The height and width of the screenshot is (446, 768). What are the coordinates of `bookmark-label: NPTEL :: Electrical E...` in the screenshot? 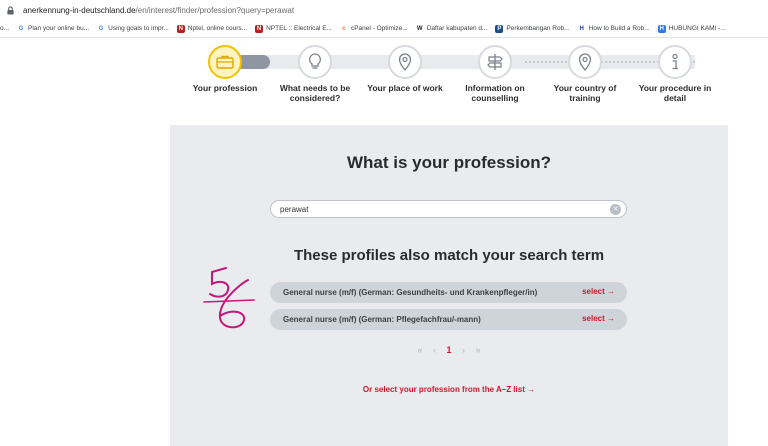 It's located at (299, 28).